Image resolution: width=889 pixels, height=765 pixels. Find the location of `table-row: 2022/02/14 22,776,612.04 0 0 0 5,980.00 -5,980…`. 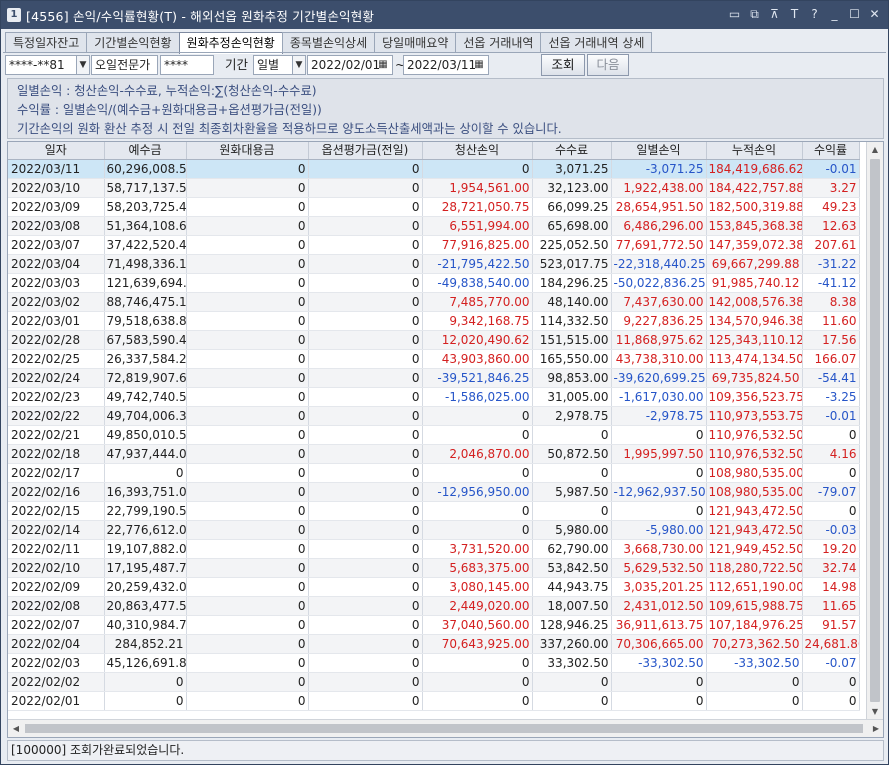

table-row: 2022/02/14 22,776,612.04 0 0 0 5,980.00 -5,980… is located at coordinates (434, 530).